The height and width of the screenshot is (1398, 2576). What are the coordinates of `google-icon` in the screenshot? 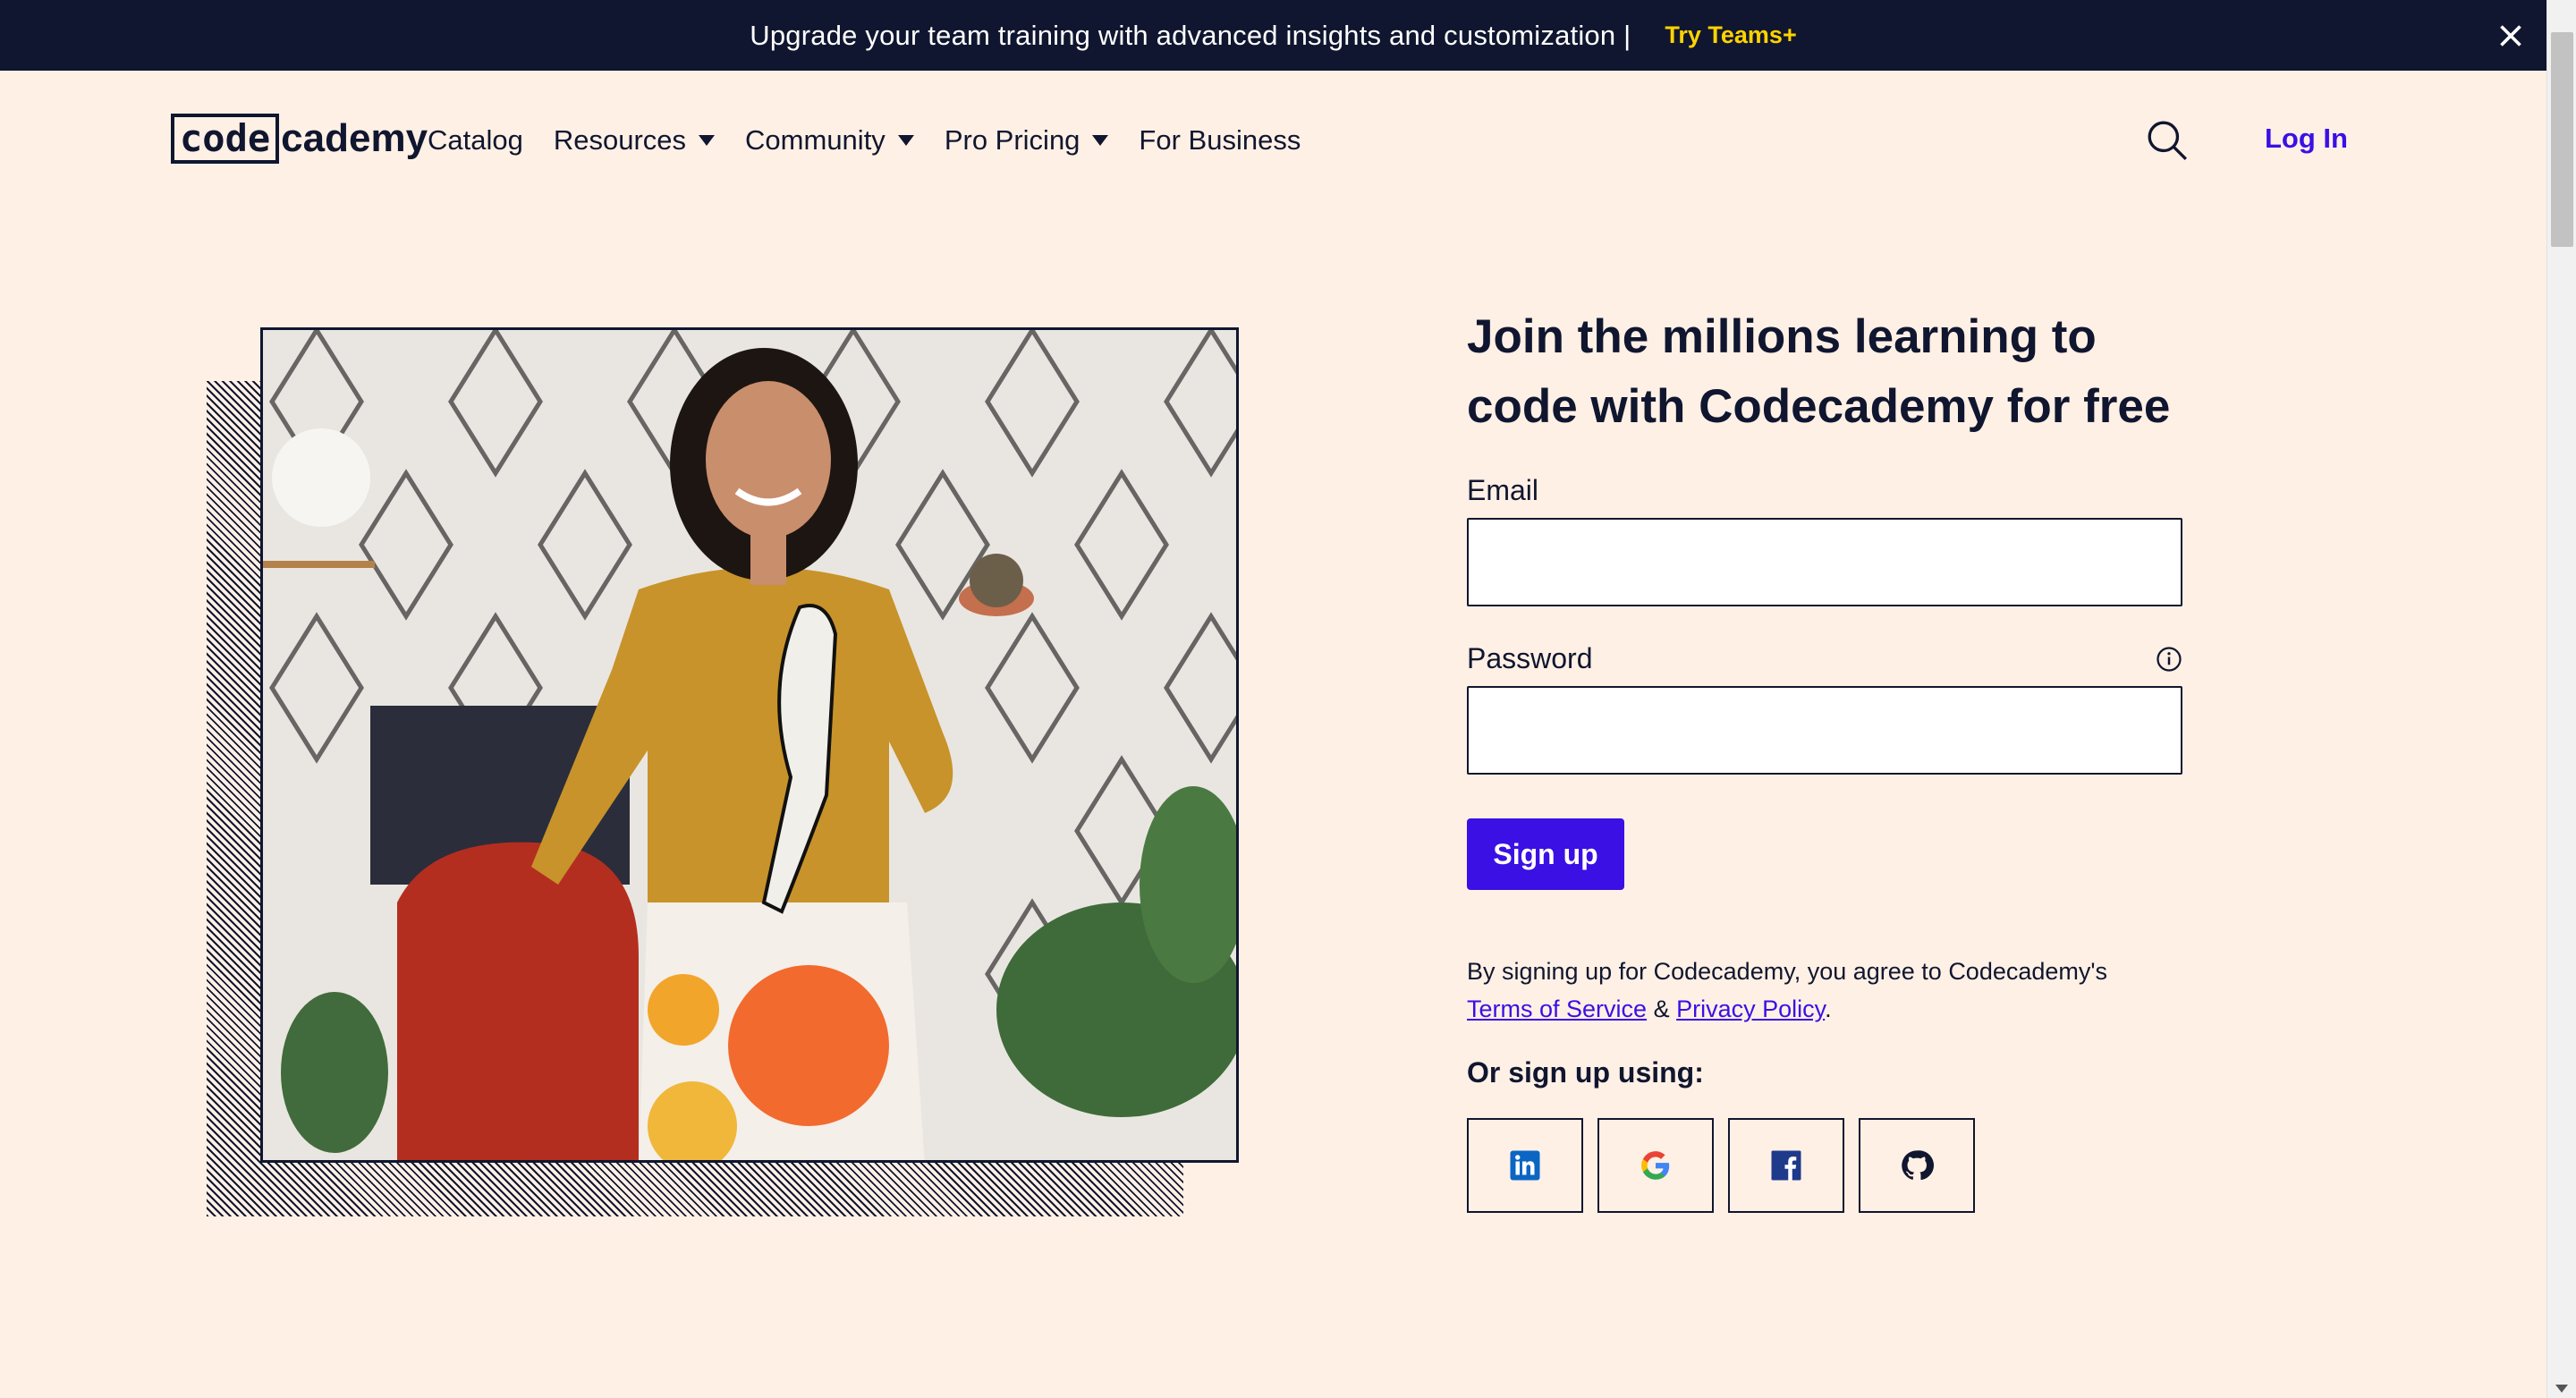 It's located at (1655, 1165).